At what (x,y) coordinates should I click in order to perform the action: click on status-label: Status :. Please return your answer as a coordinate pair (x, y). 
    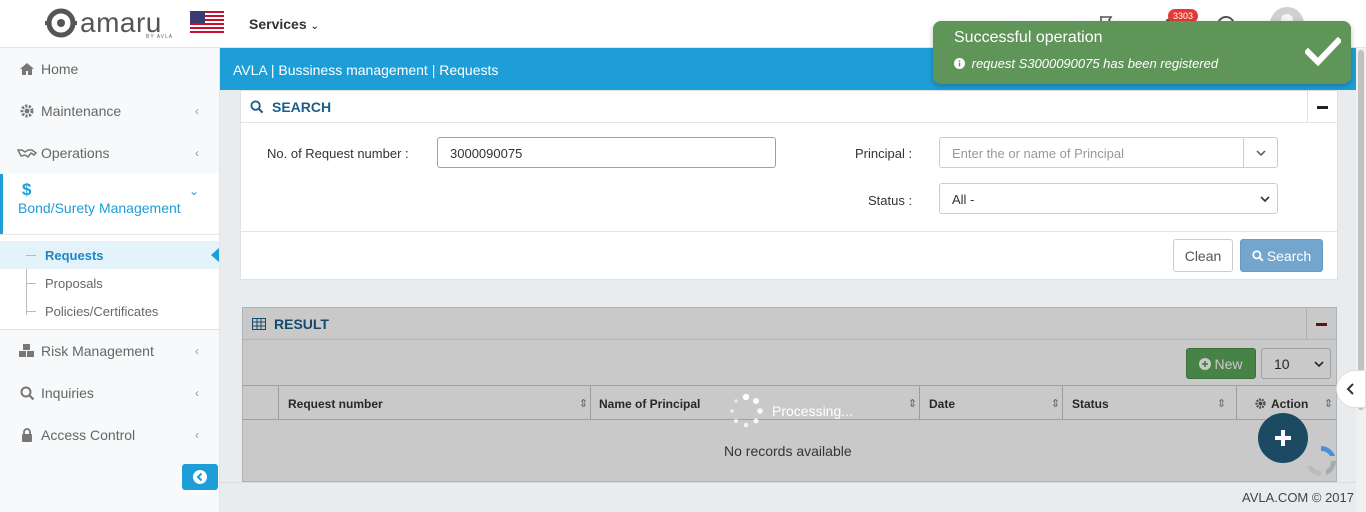
    Looking at the image, I should click on (890, 200).